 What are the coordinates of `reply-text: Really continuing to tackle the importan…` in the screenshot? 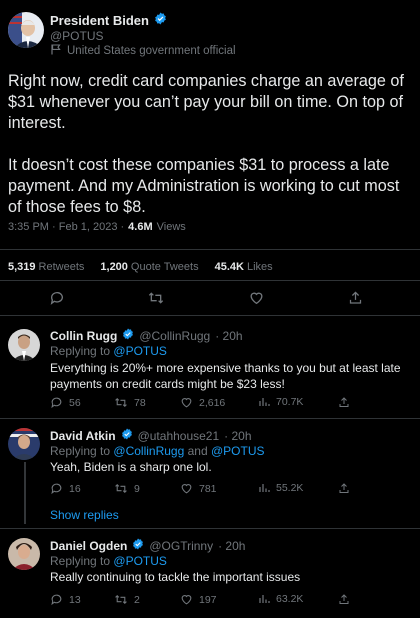 It's located at (175, 577).